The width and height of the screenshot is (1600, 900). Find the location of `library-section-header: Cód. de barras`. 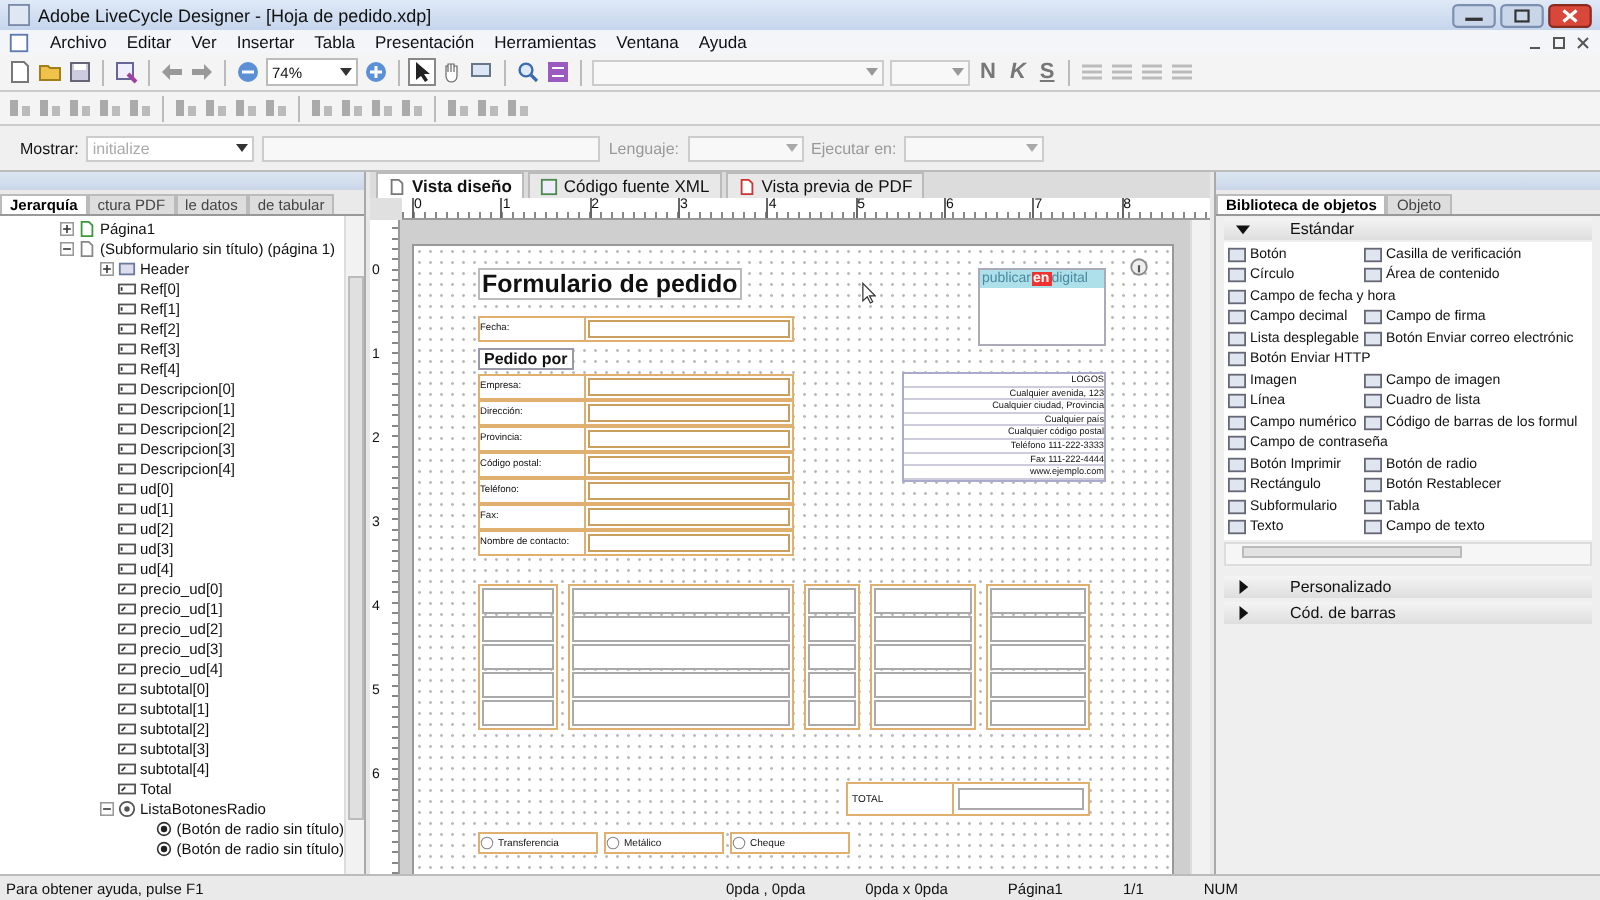

library-section-header: Cód. de barras is located at coordinates (1408, 613).